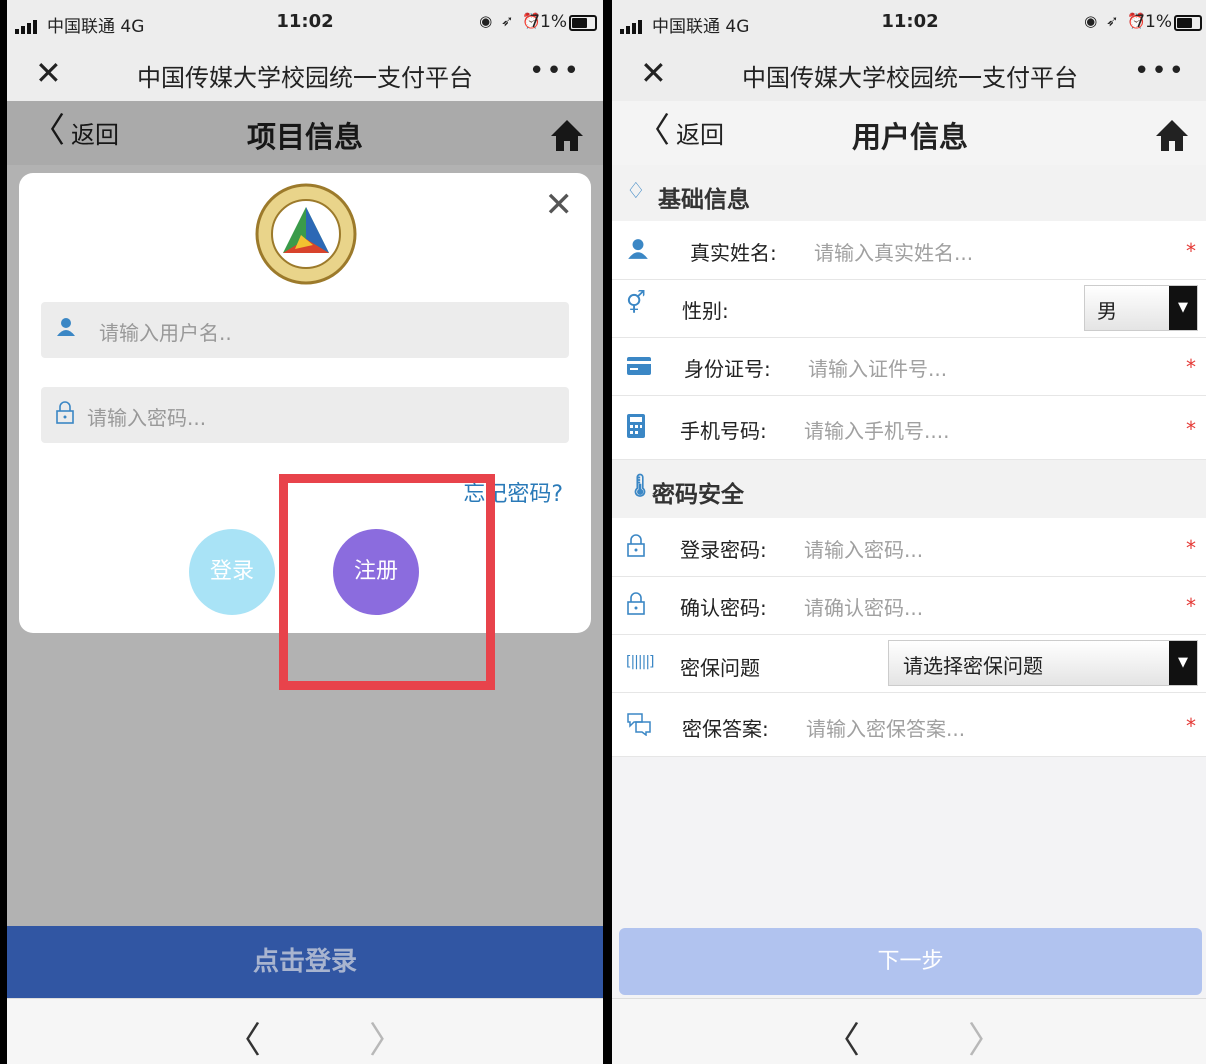 The height and width of the screenshot is (1064, 1206). What do you see at coordinates (723, 608) in the screenshot?
I see `confirm-password-label: 确认密码:` at bounding box center [723, 608].